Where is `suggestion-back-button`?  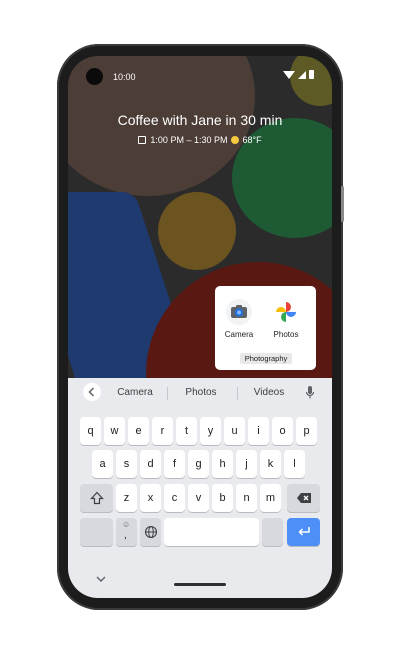
suggestion-back-button is located at coordinates (92, 392).